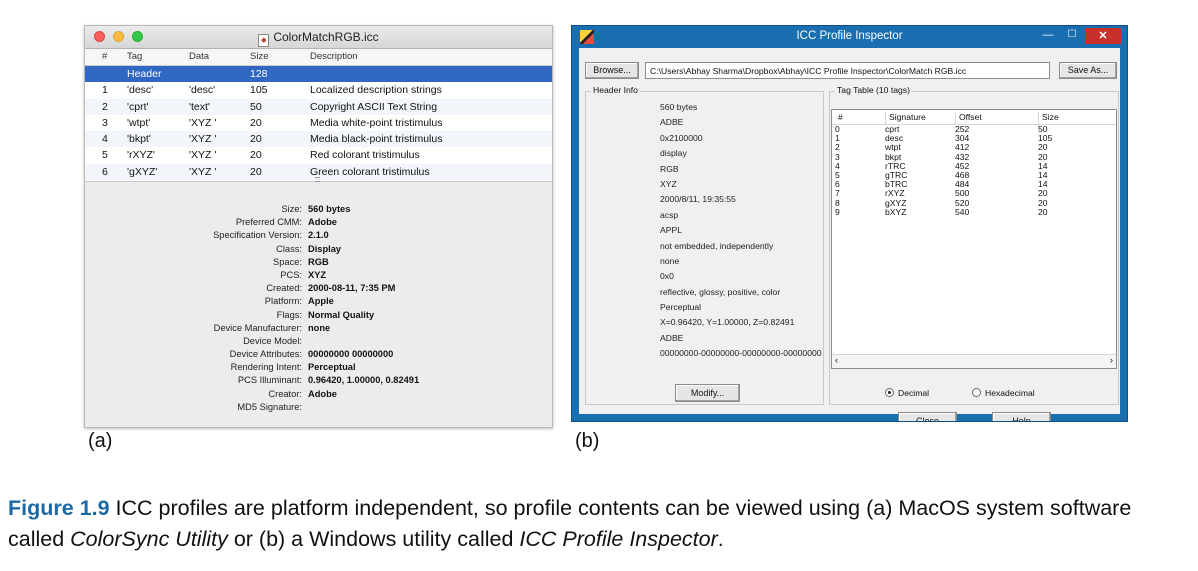 This screenshot has width=1198, height=571. What do you see at coordinates (321, 301) in the screenshot?
I see `detail-value: Apple` at bounding box center [321, 301].